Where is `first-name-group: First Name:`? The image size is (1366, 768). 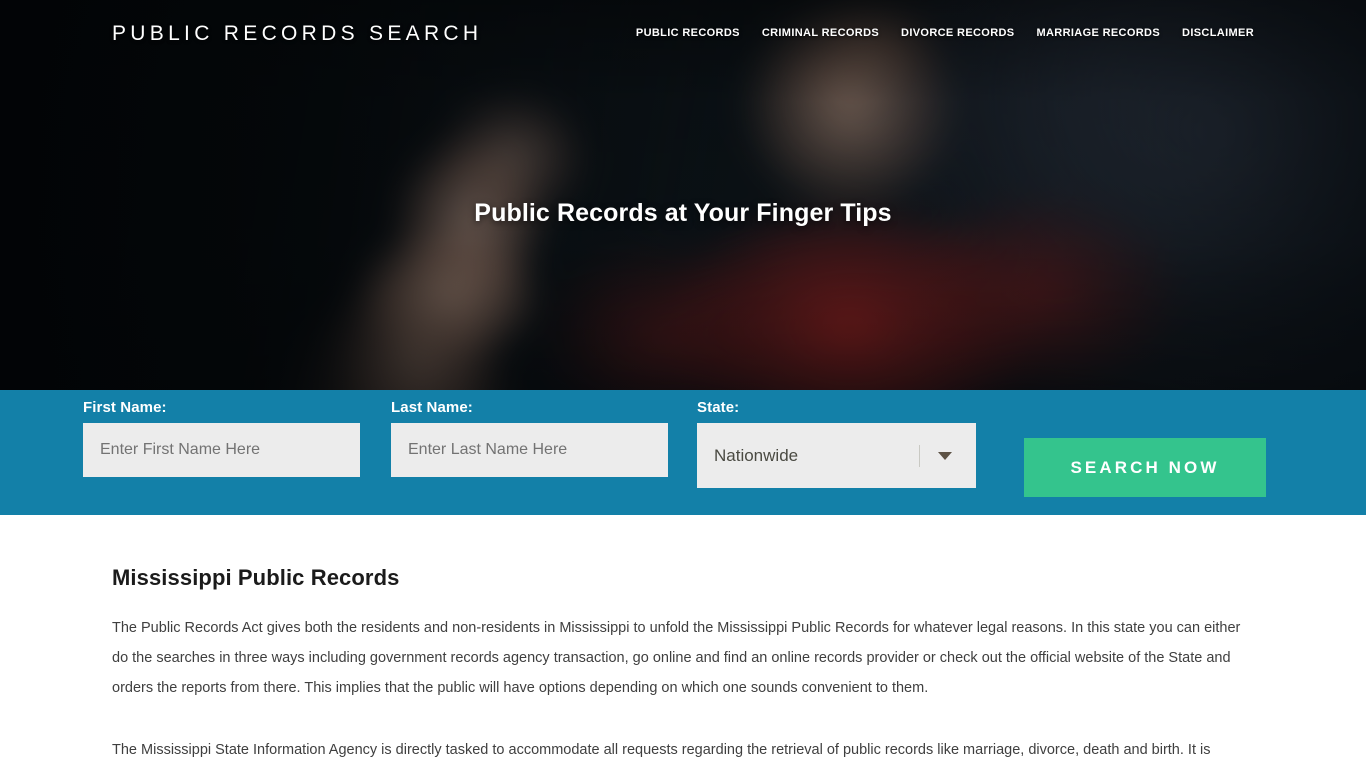 first-name-group: First Name: is located at coordinates (221, 433).